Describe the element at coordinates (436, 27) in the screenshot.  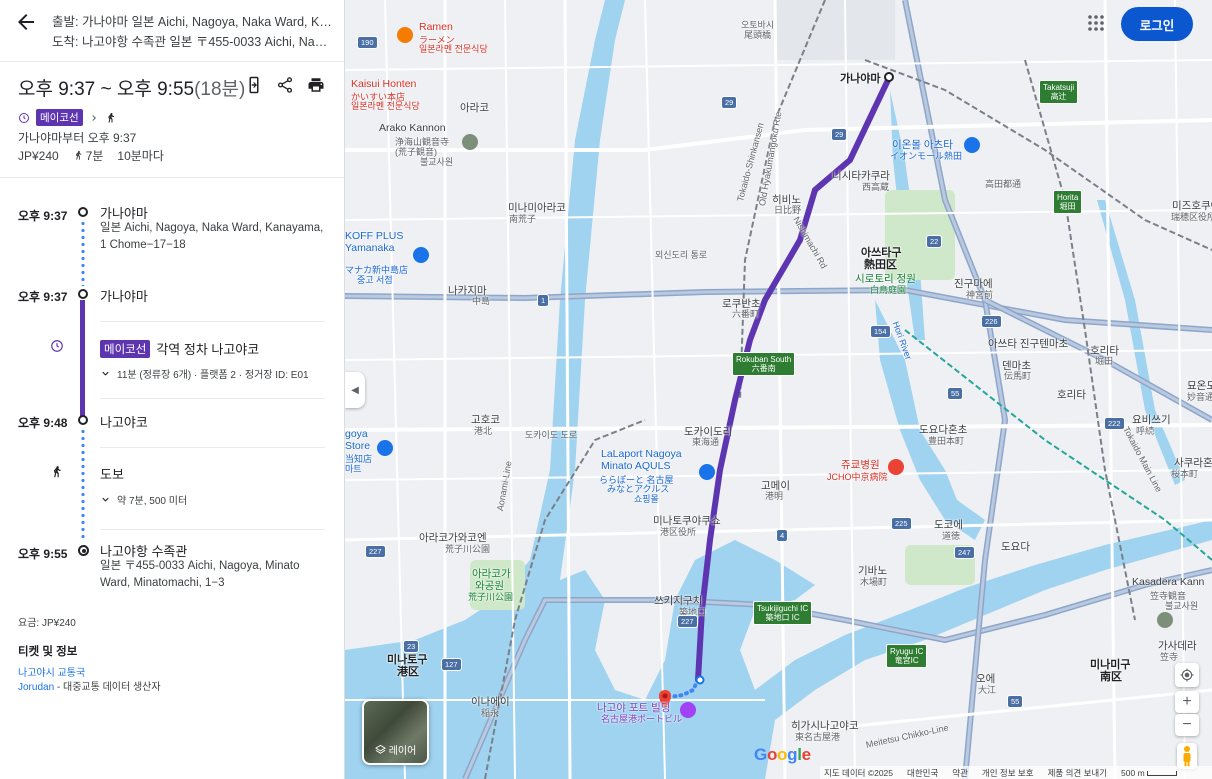
I see `poi-label: Ramen` at that location.